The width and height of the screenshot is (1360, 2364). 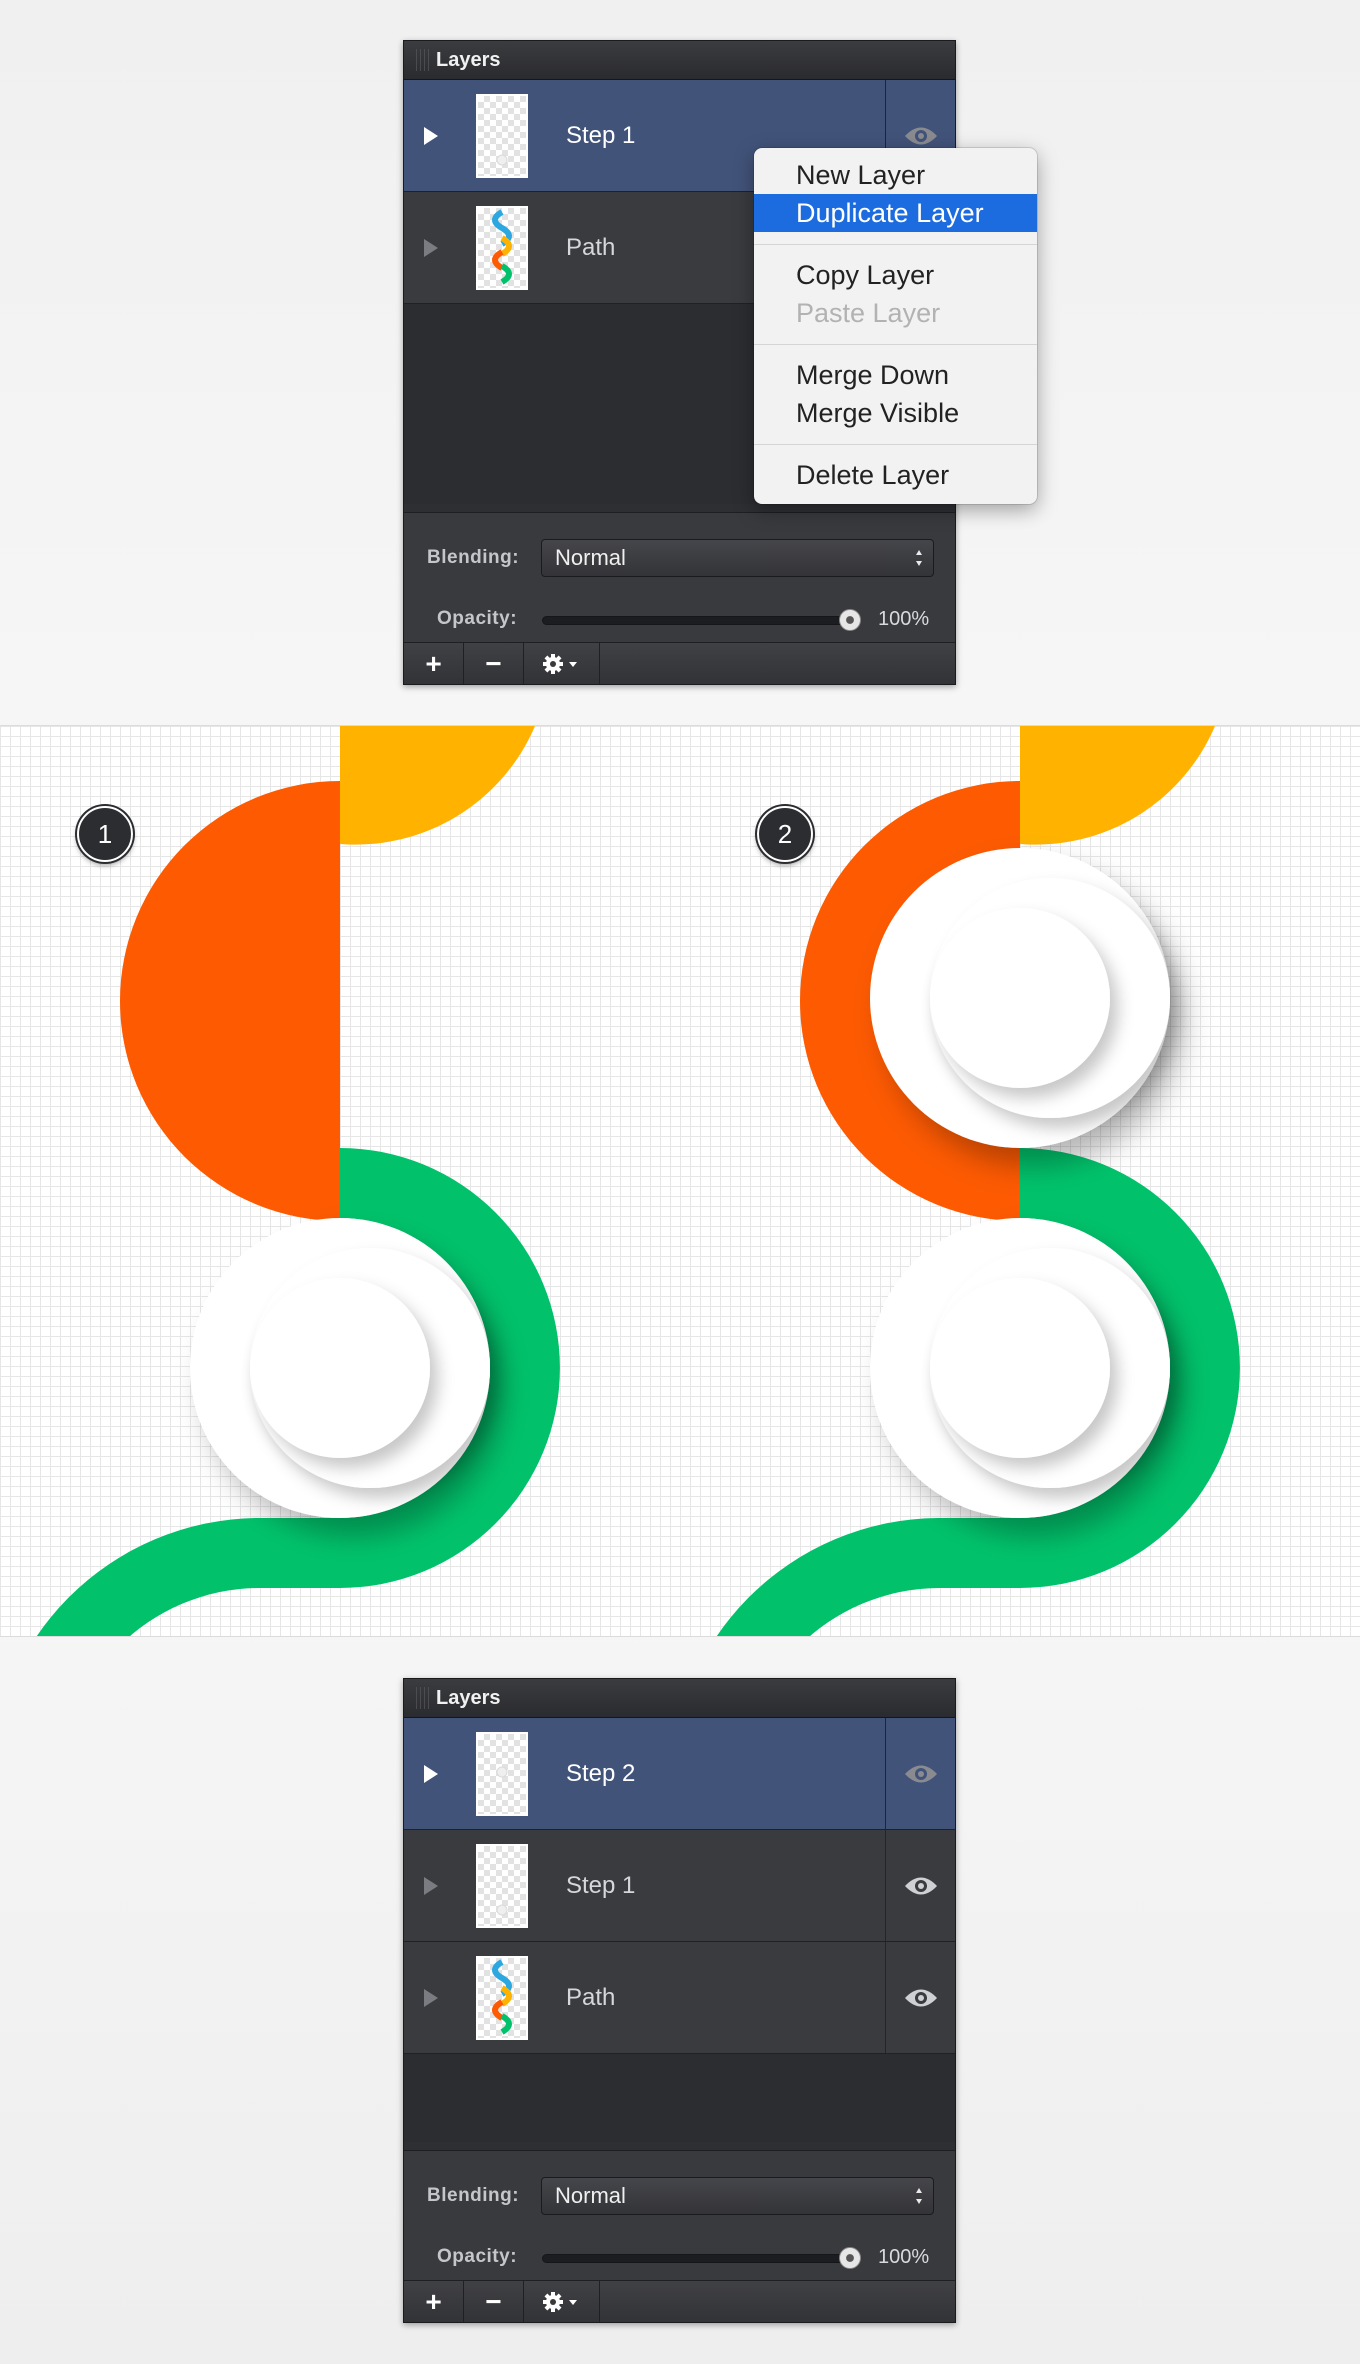 I want to click on orange-half-circle, so click(x=230, y=1001).